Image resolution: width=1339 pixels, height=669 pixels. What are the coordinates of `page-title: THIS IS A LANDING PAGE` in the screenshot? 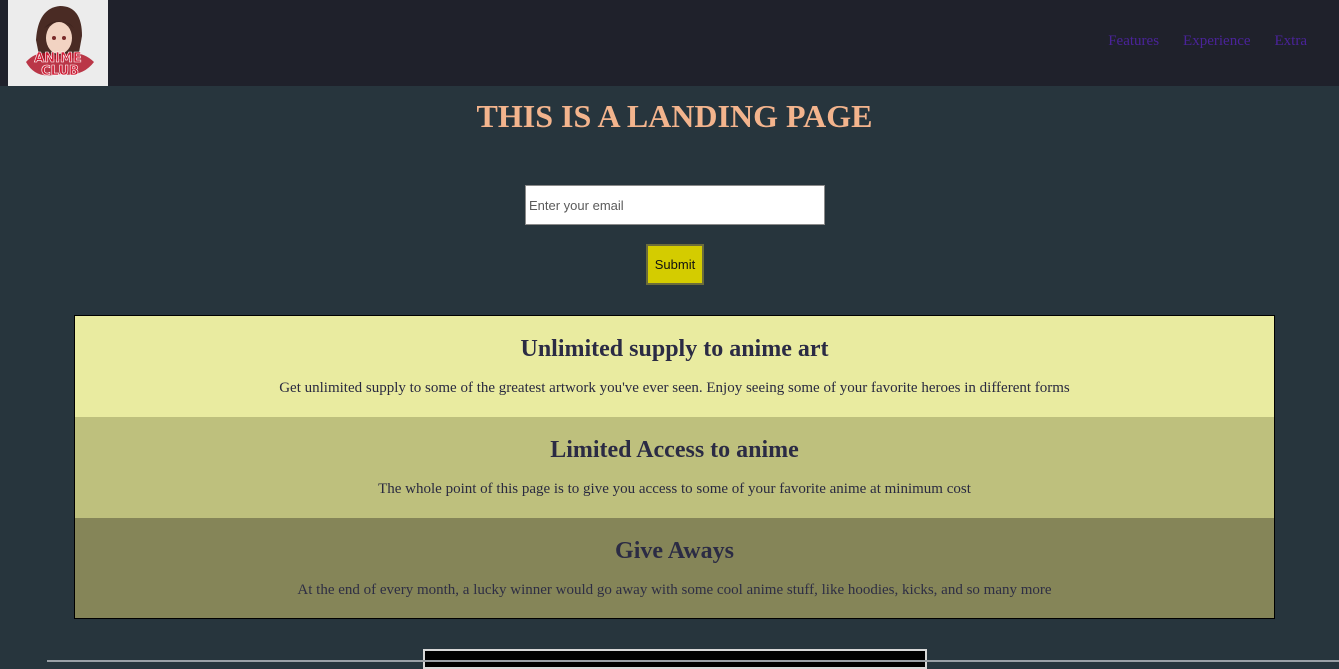 It's located at (674, 116).